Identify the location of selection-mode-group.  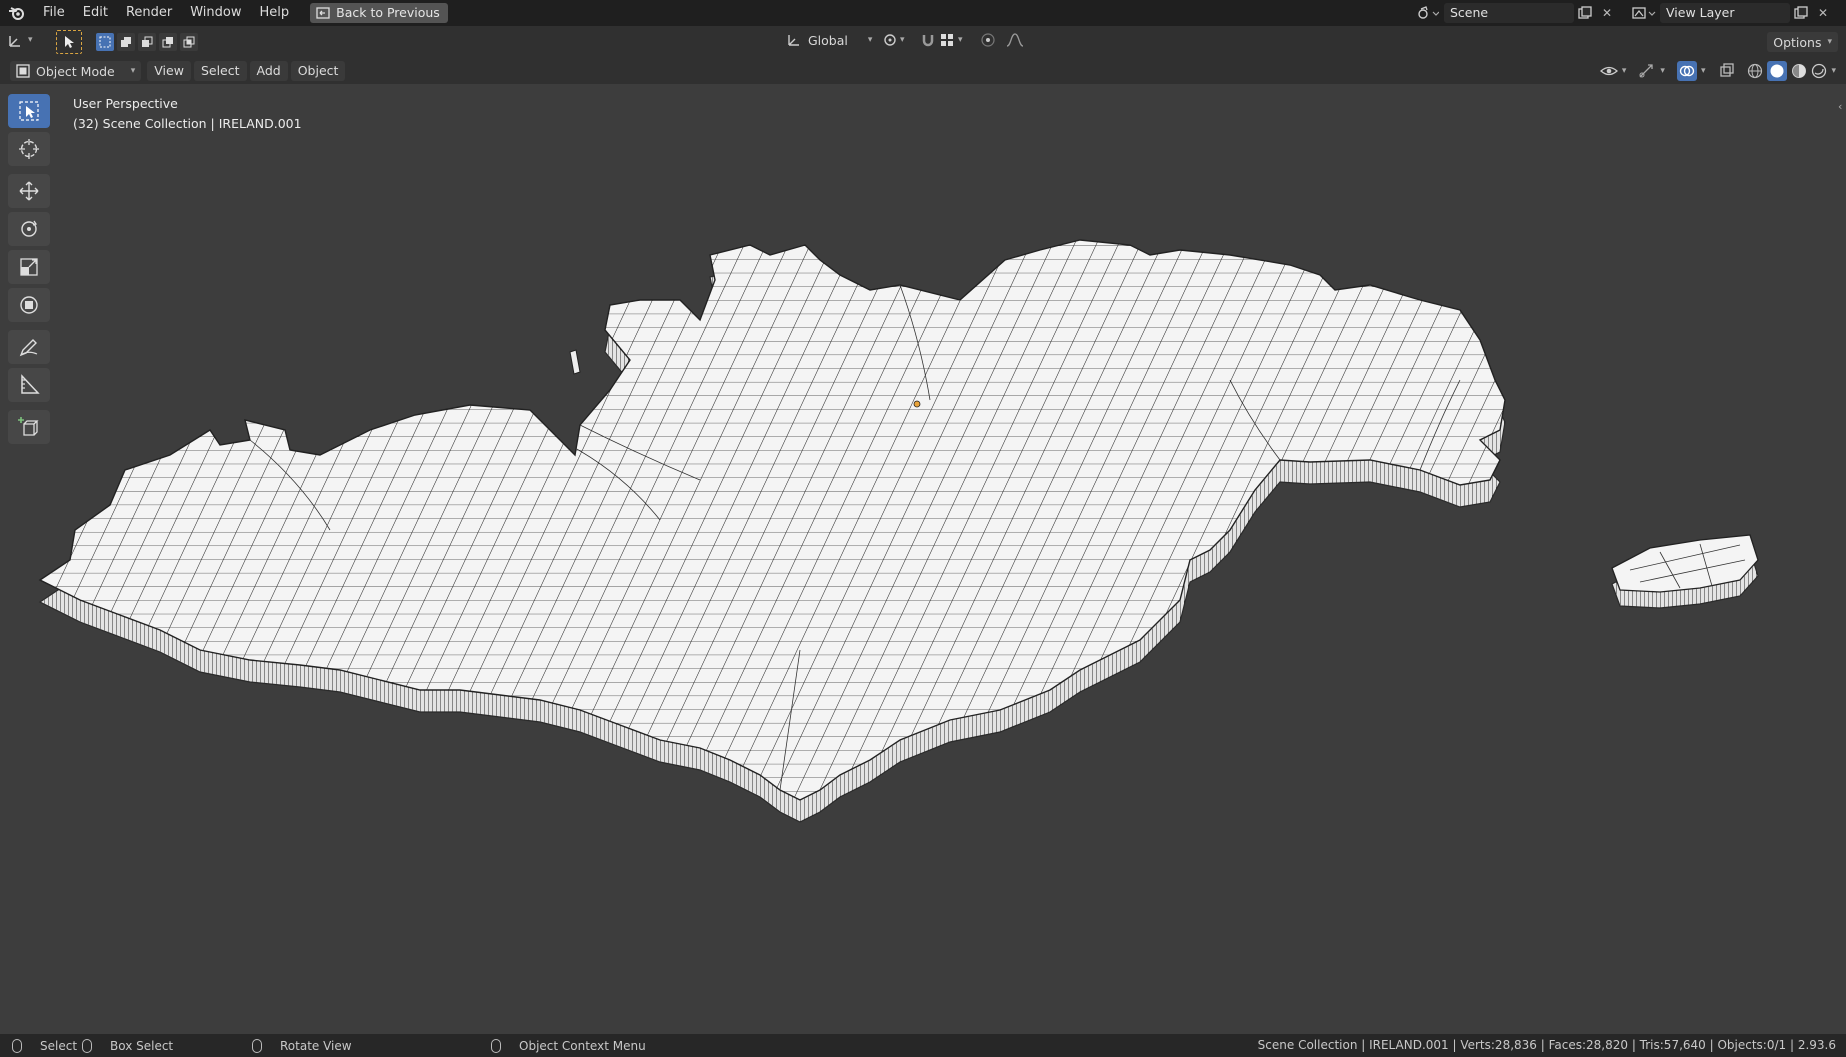
(147, 42).